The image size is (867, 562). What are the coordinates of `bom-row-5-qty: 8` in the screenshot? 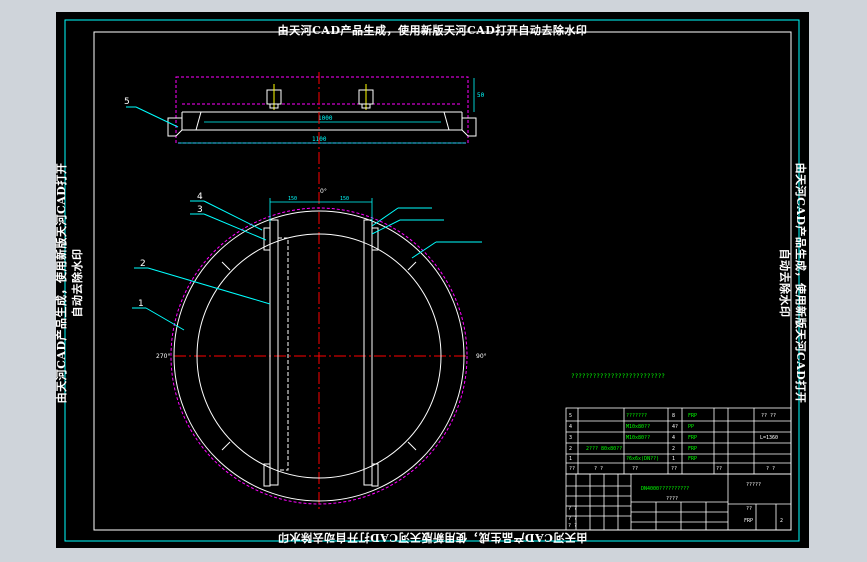 It's located at (673, 416).